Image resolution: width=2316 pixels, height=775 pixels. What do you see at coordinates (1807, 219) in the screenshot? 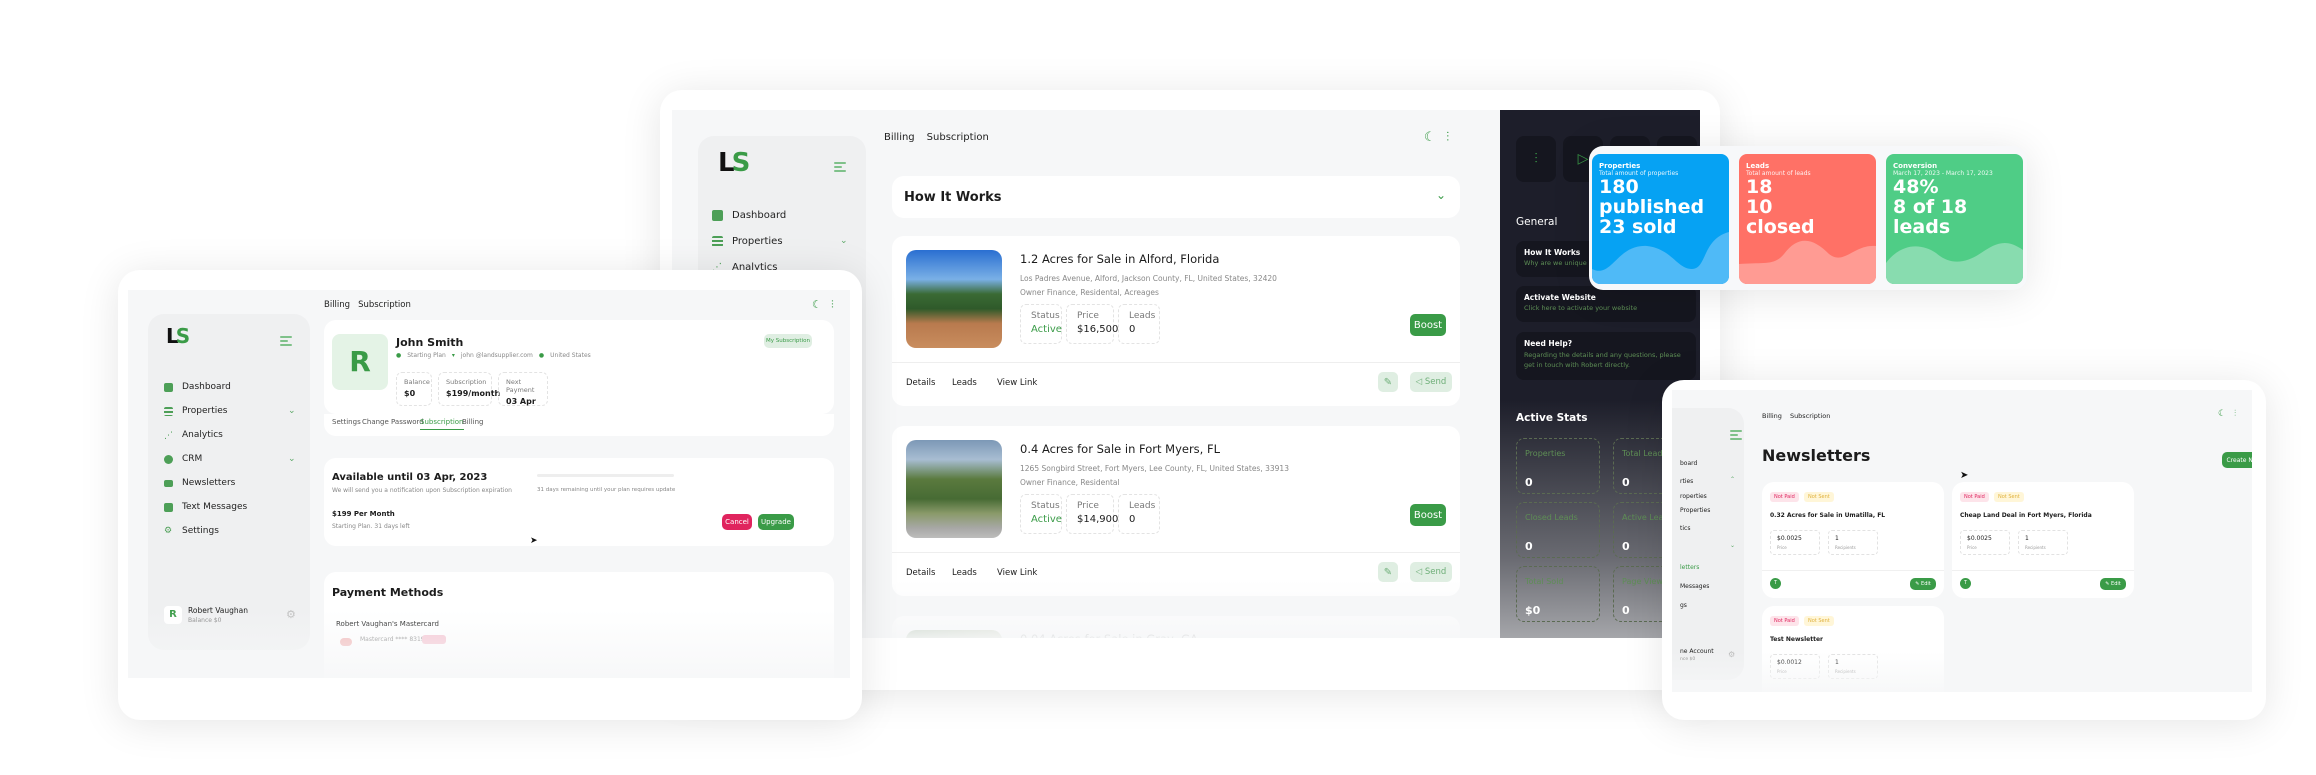
I see `kpi-leads-card: Leads Total amount of leads 18 10 closed` at bounding box center [1807, 219].